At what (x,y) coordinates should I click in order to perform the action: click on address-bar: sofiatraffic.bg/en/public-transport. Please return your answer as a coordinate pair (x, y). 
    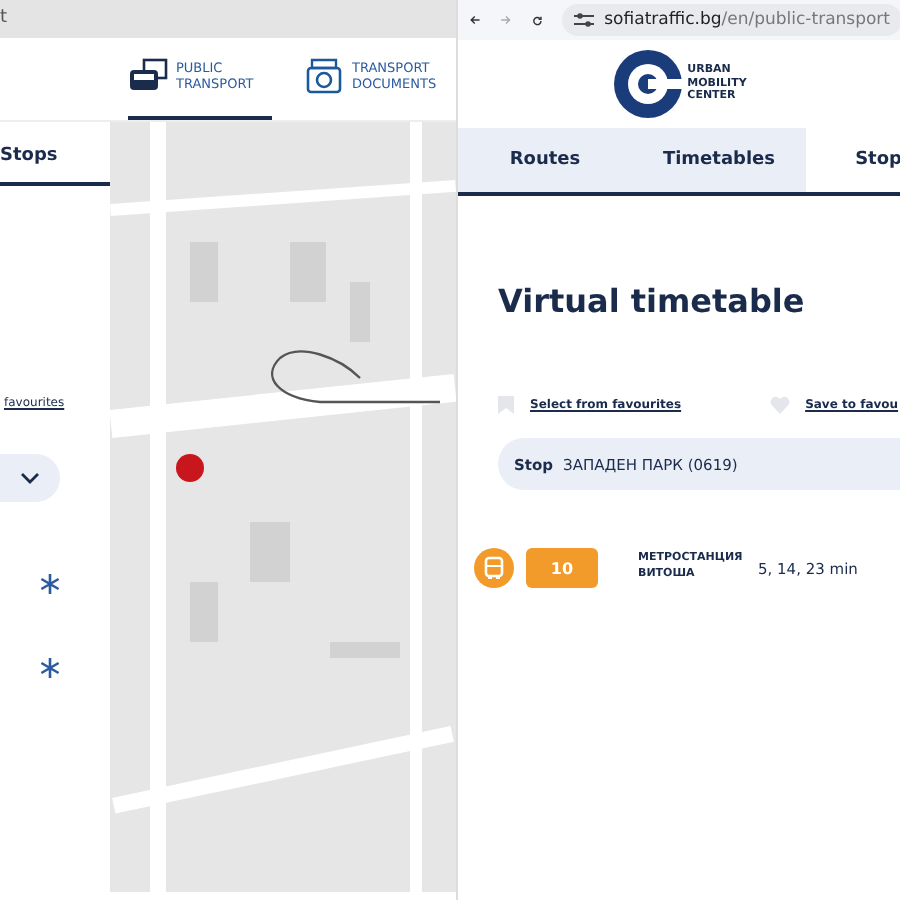
    Looking at the image, I should click on (731, 20).